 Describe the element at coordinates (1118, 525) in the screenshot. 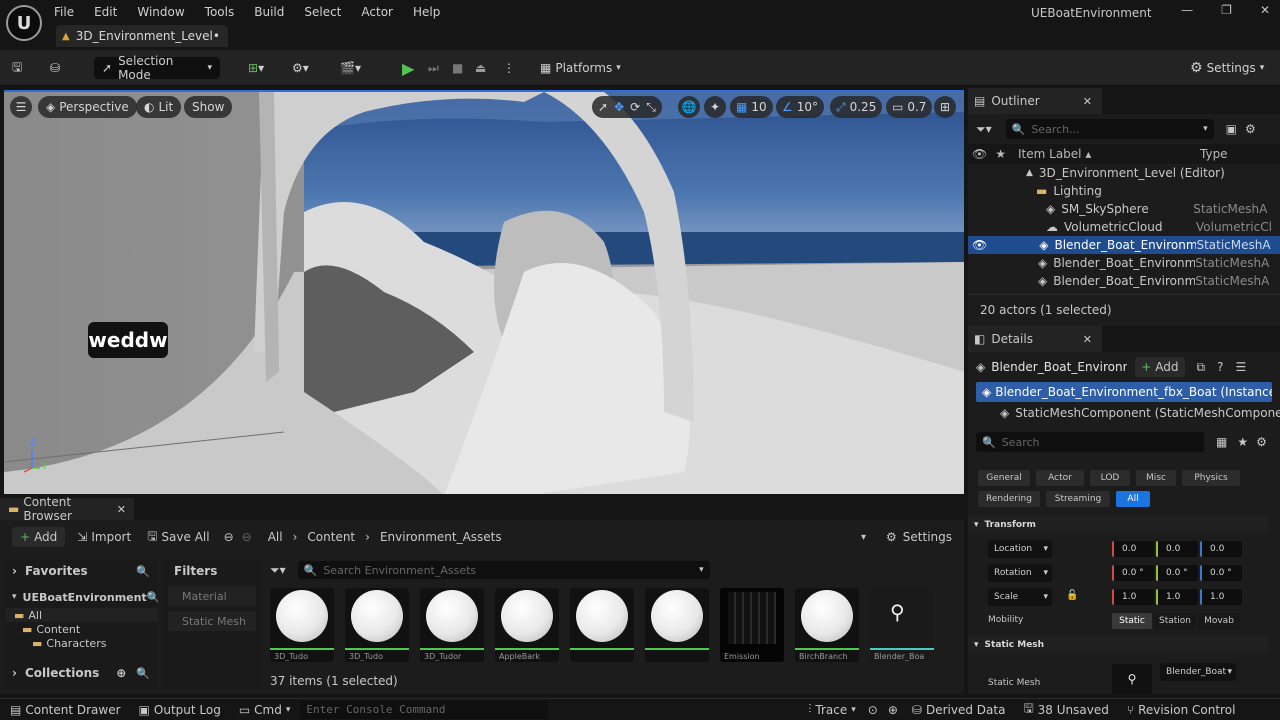

I see `transform-section-header: ▾ Transform` at that location.